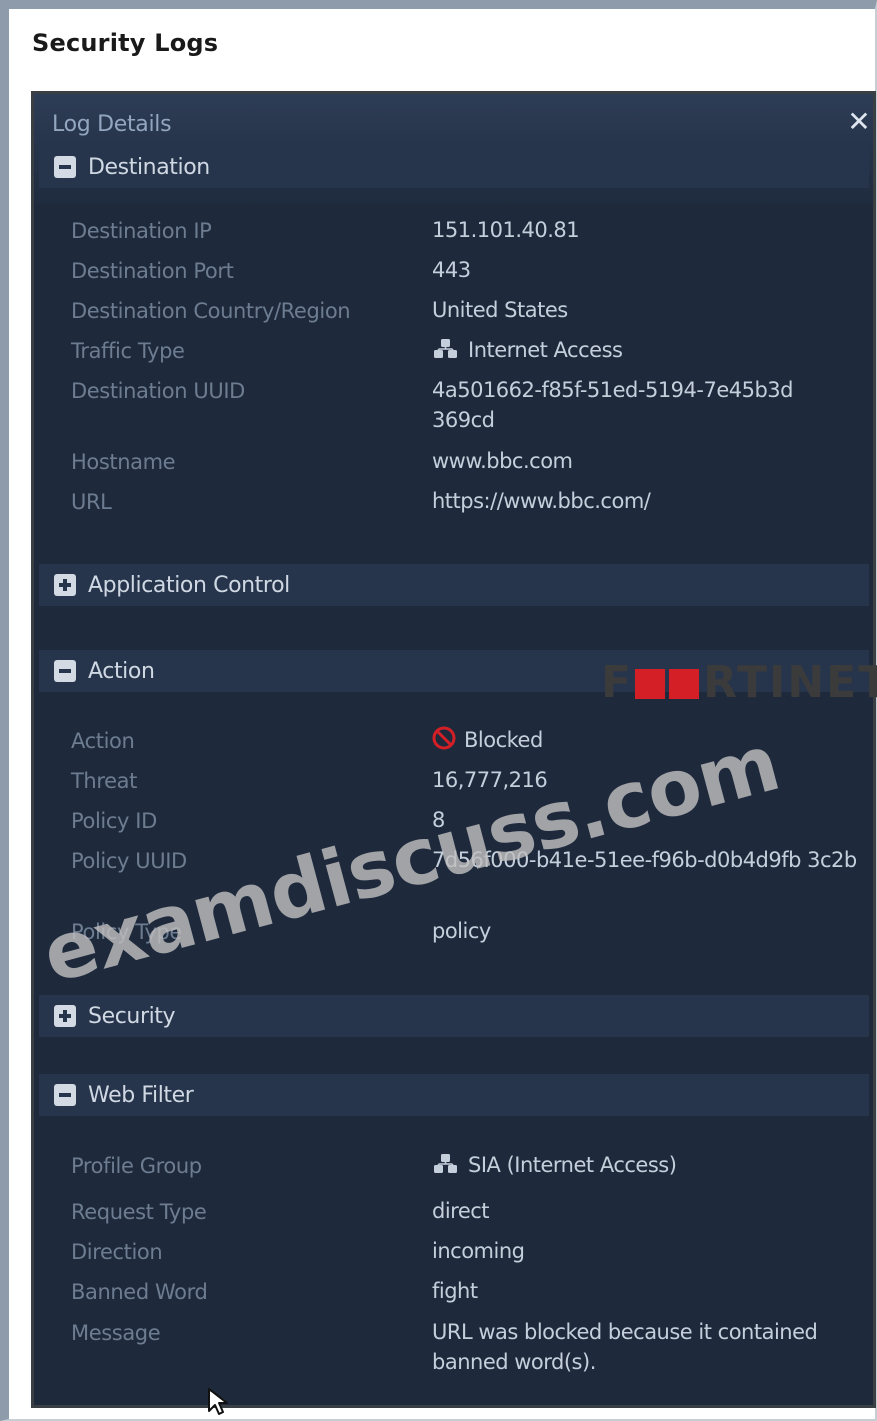 This screenshot has height=1421, width=877. Describe the element at coordinates (132, 1016) in the screenshot. I see `section-label: Security` at that location.